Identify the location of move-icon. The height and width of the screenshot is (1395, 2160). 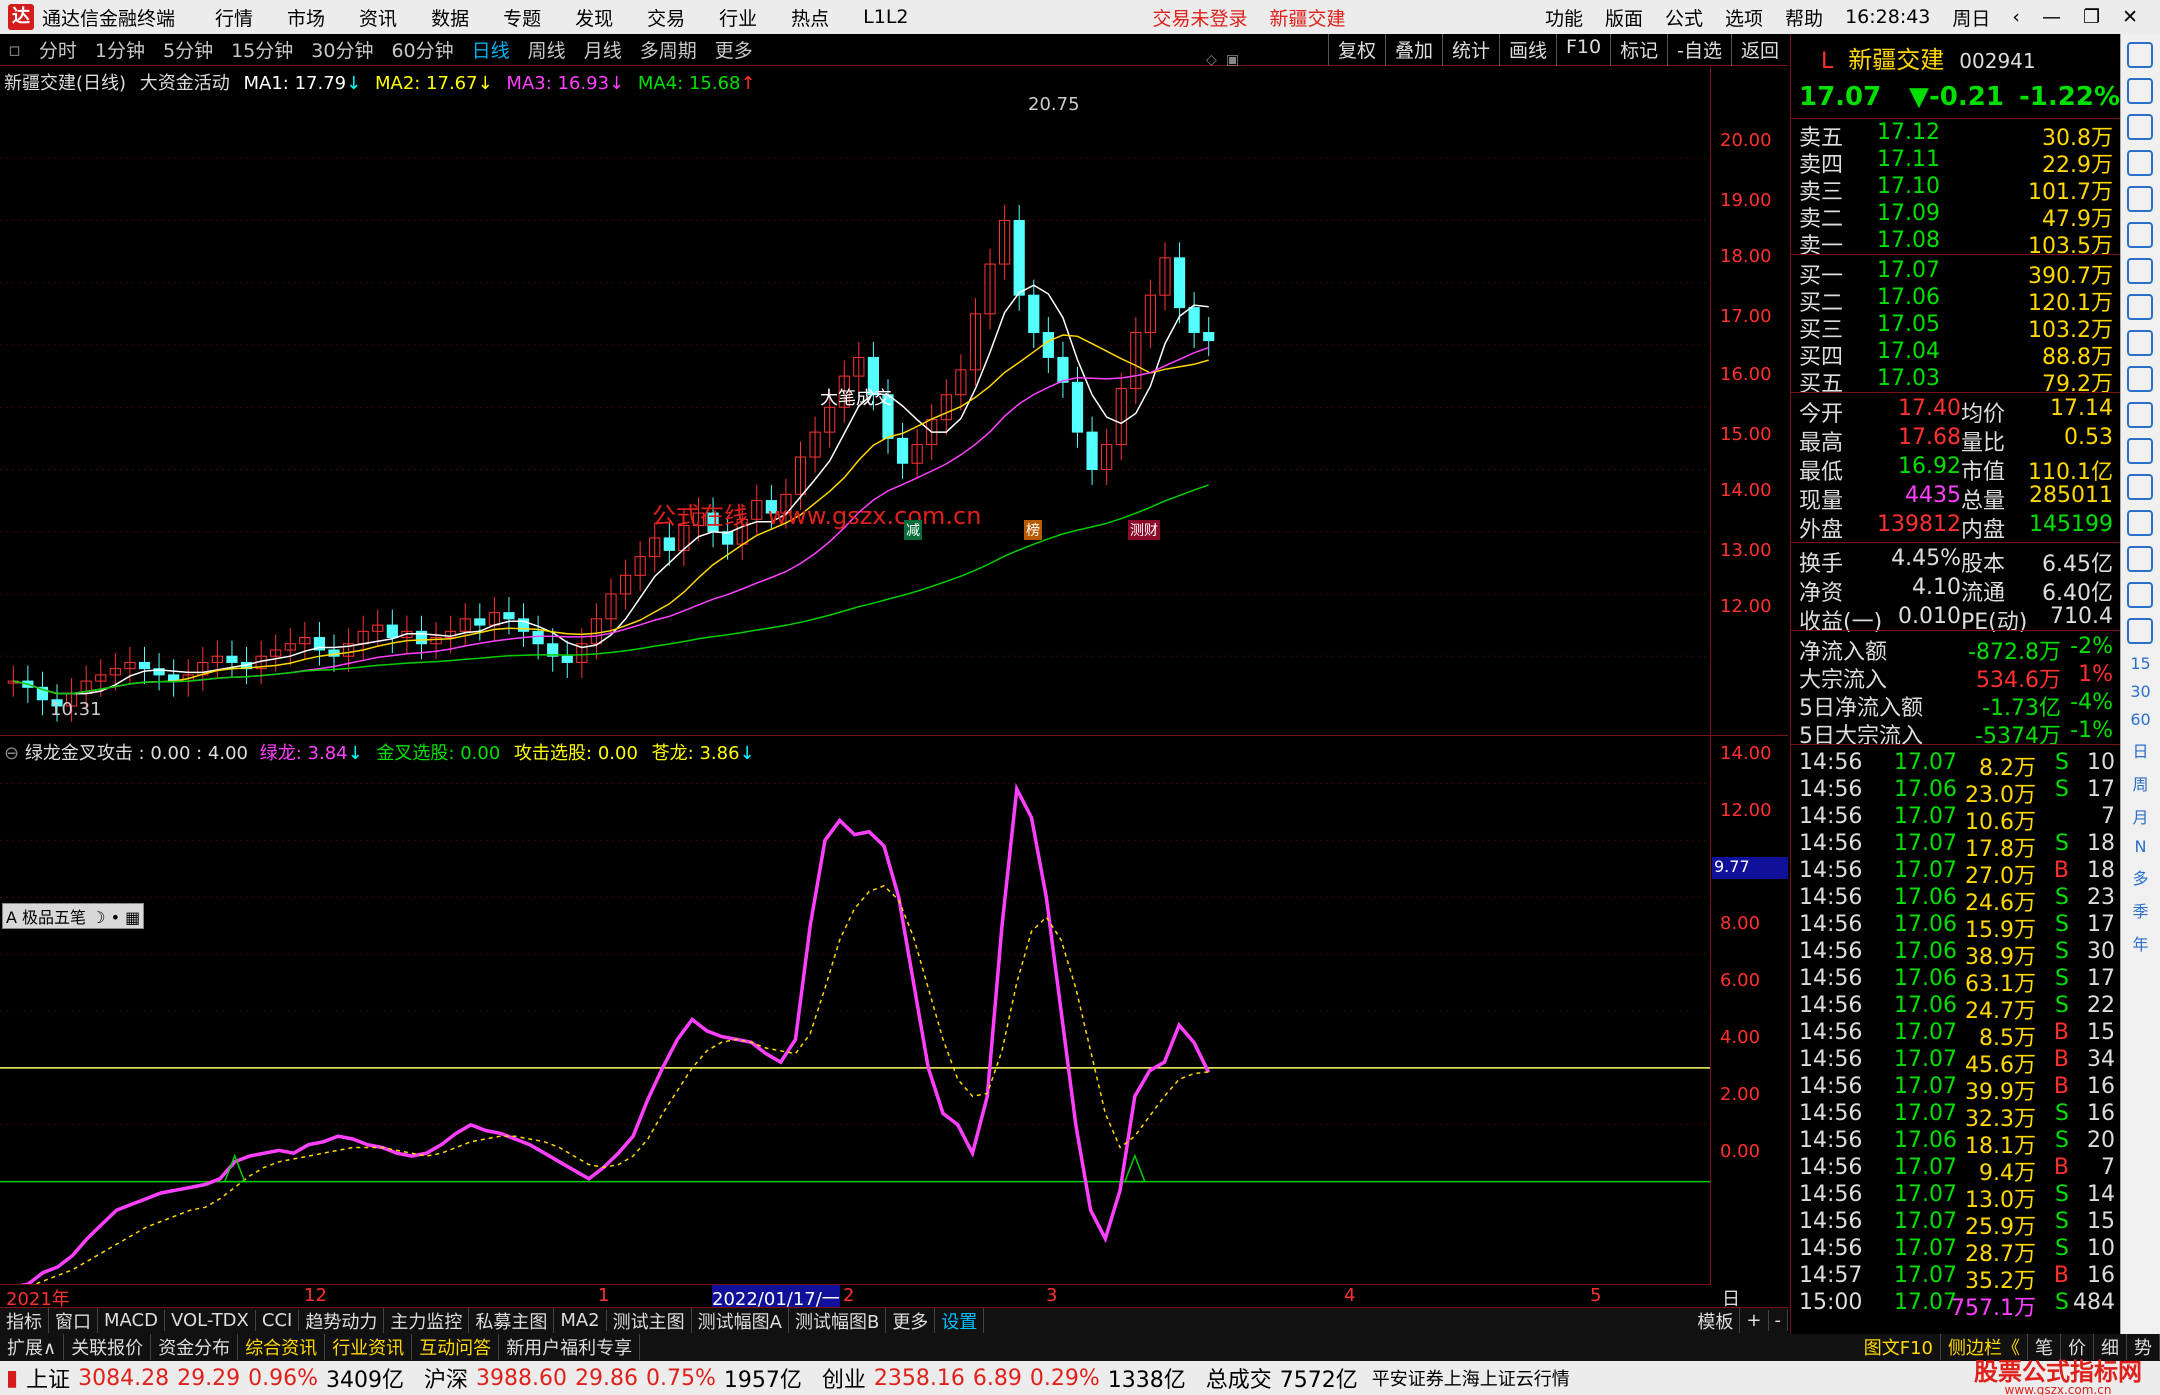
(2140, 523).